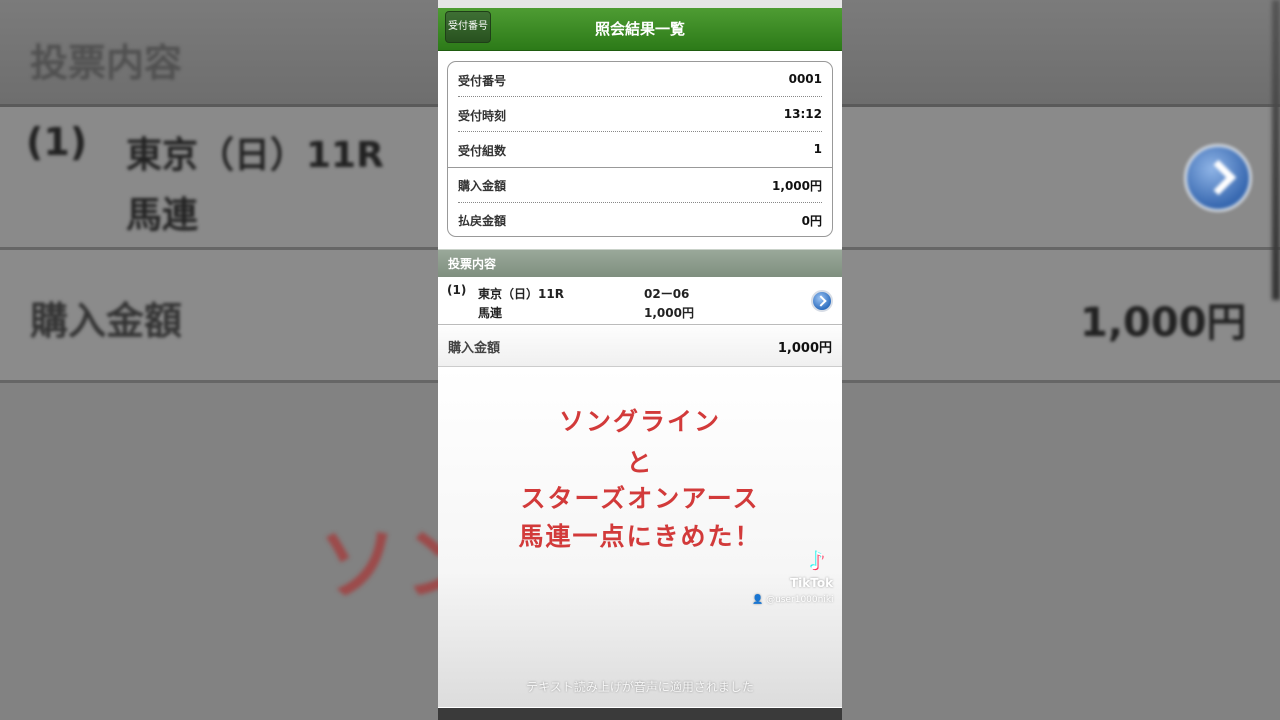  I want to click on total-label: 購入金額, so click(474, 348).